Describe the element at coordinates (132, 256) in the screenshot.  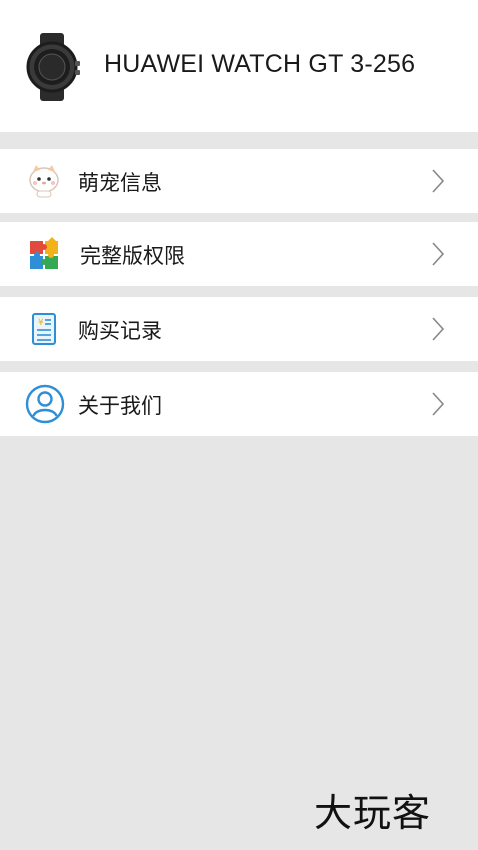
I see `menu-item-label: 完整版权限` at that location.